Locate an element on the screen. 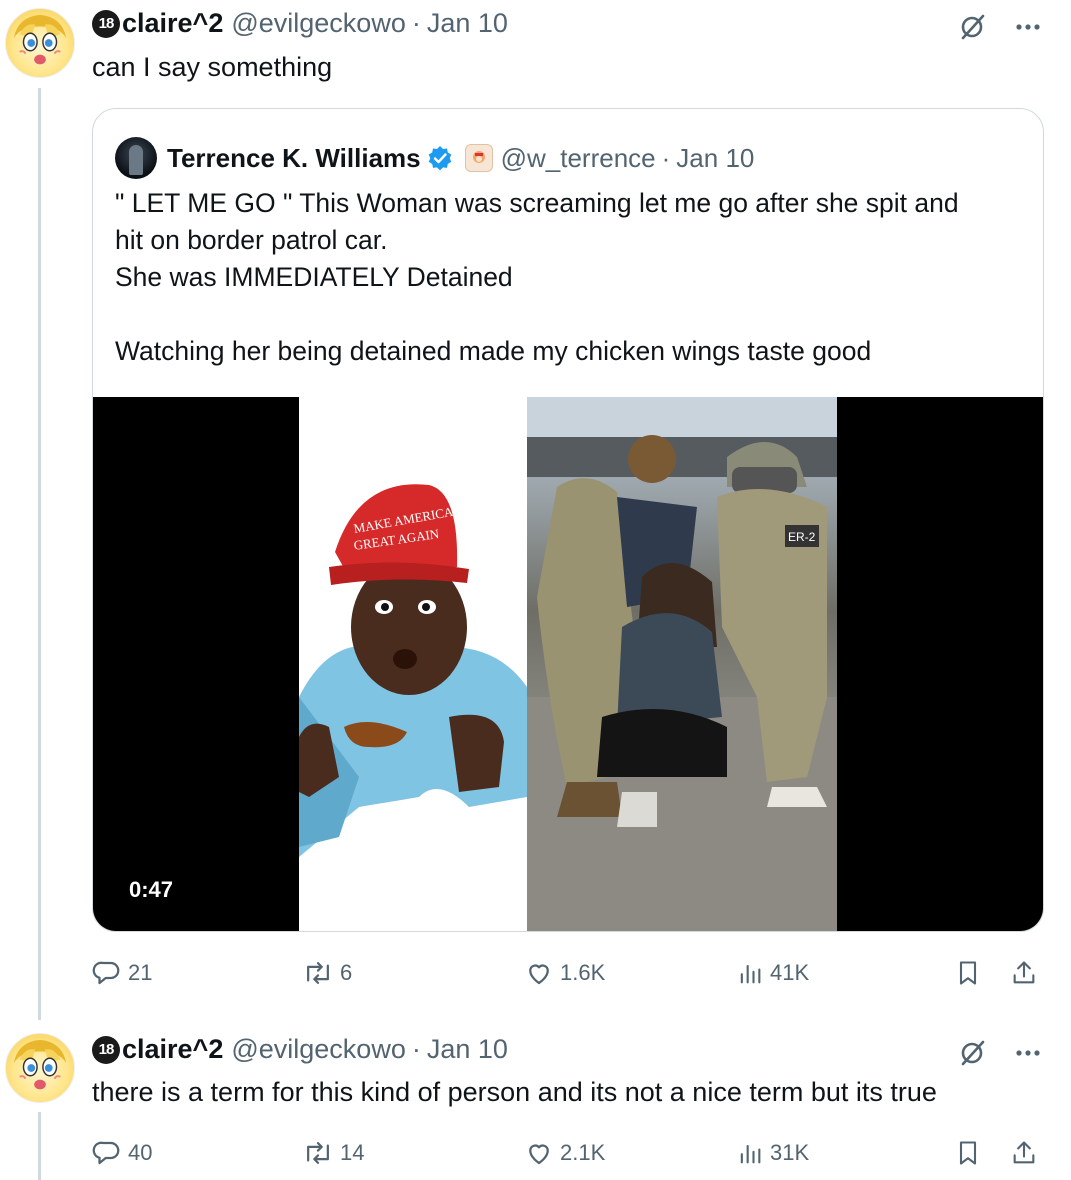  reply-button: 21 is located at coordinates (122, 973).